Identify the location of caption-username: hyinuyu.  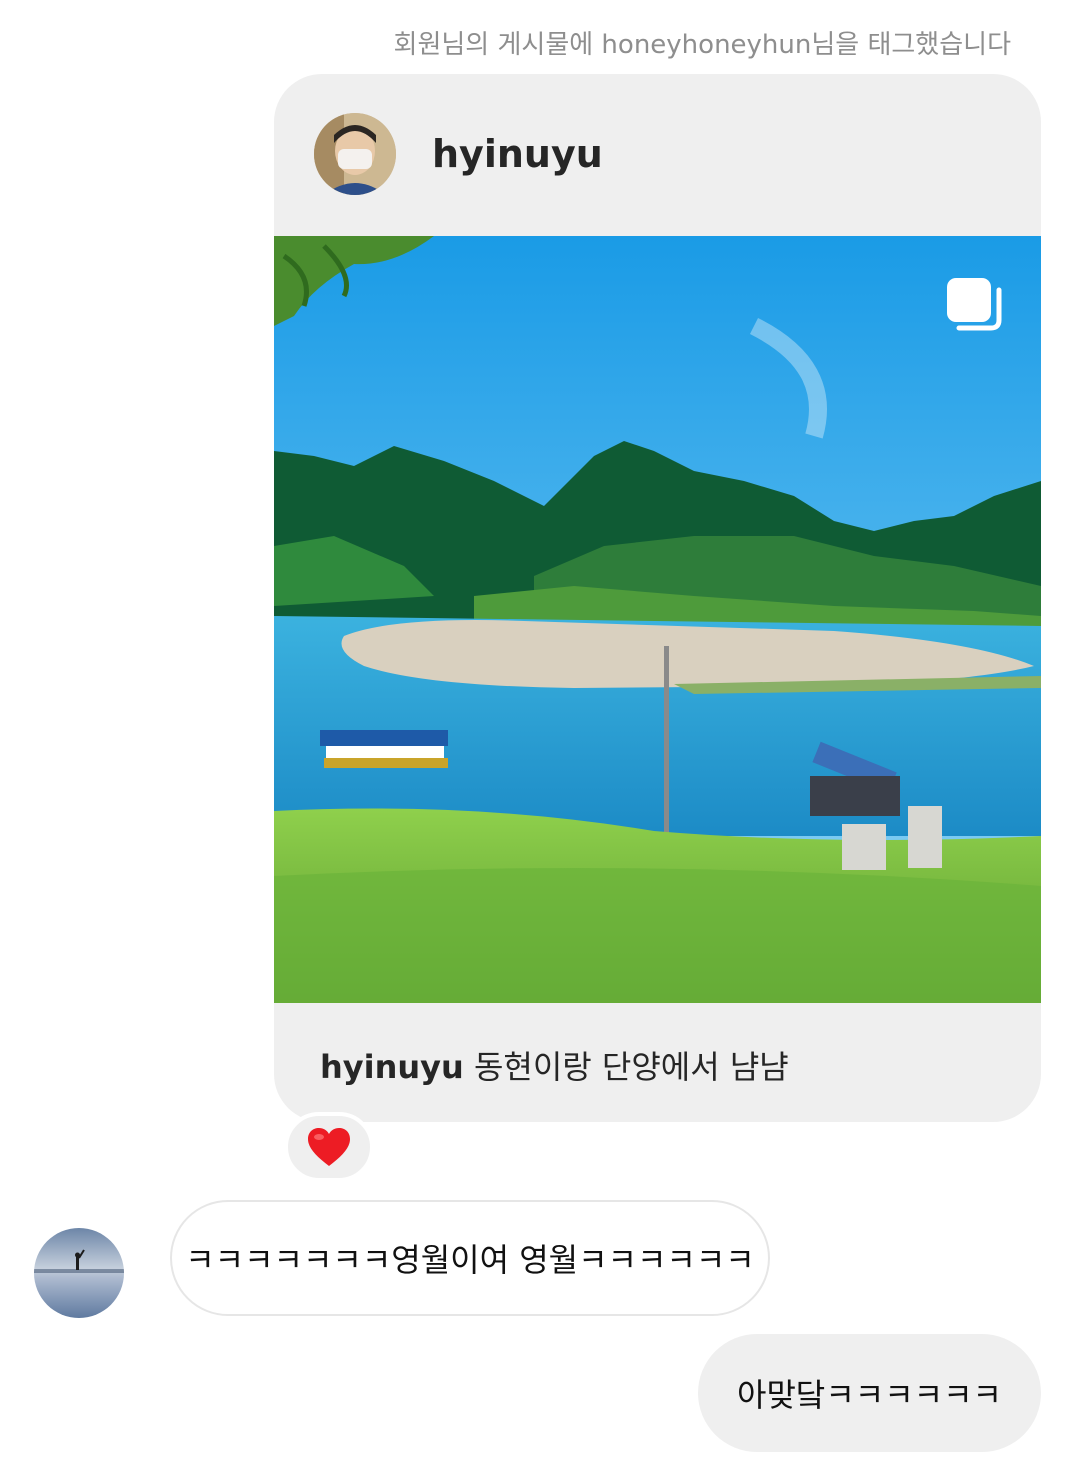
(392, 1067).